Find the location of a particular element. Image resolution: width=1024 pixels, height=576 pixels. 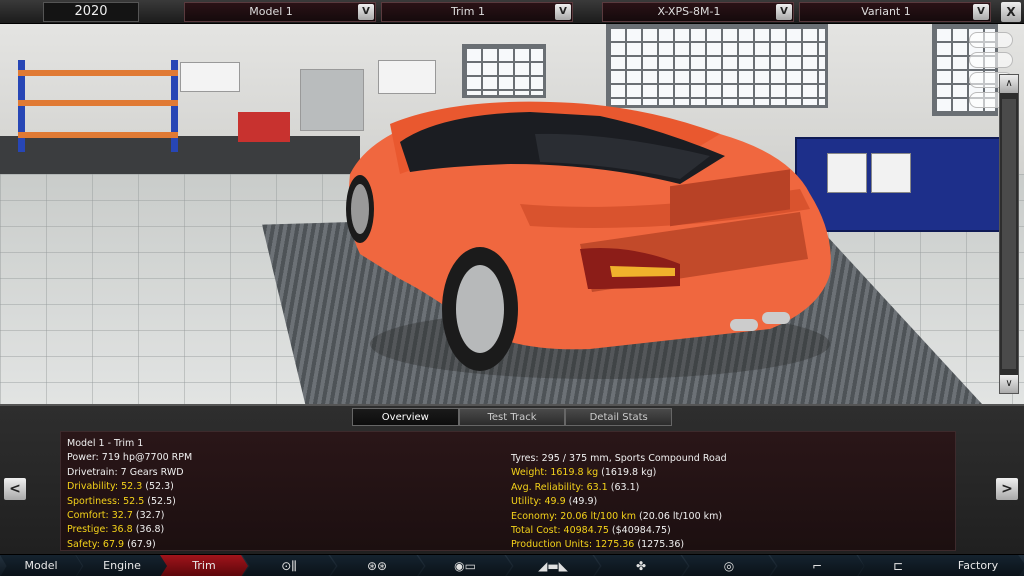

stat-row: Sportiness: 52.5 (52.5) is located at coordinates (129, 502).